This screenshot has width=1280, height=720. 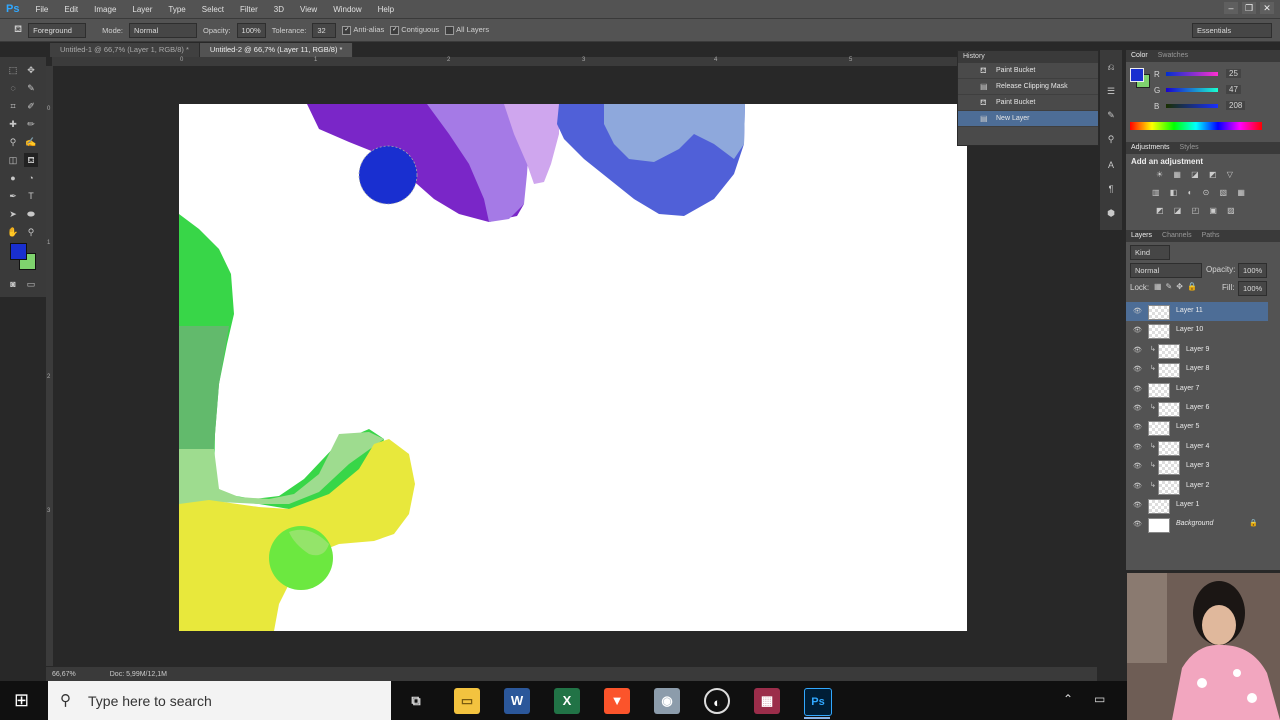 I want to click on layer-row: 👁 ↳ Layer 2, so click(x=1197, y=486).